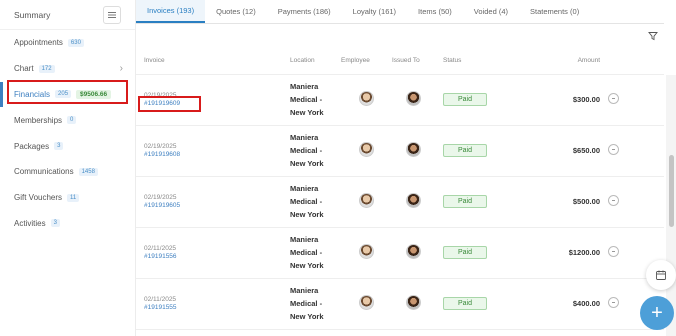 This screenshot has width=676, height=336. What do you see at coordinates (94, 94) in the screenshot?
I see `amount-badge: $9506.66` at bounding box center [94, 94].